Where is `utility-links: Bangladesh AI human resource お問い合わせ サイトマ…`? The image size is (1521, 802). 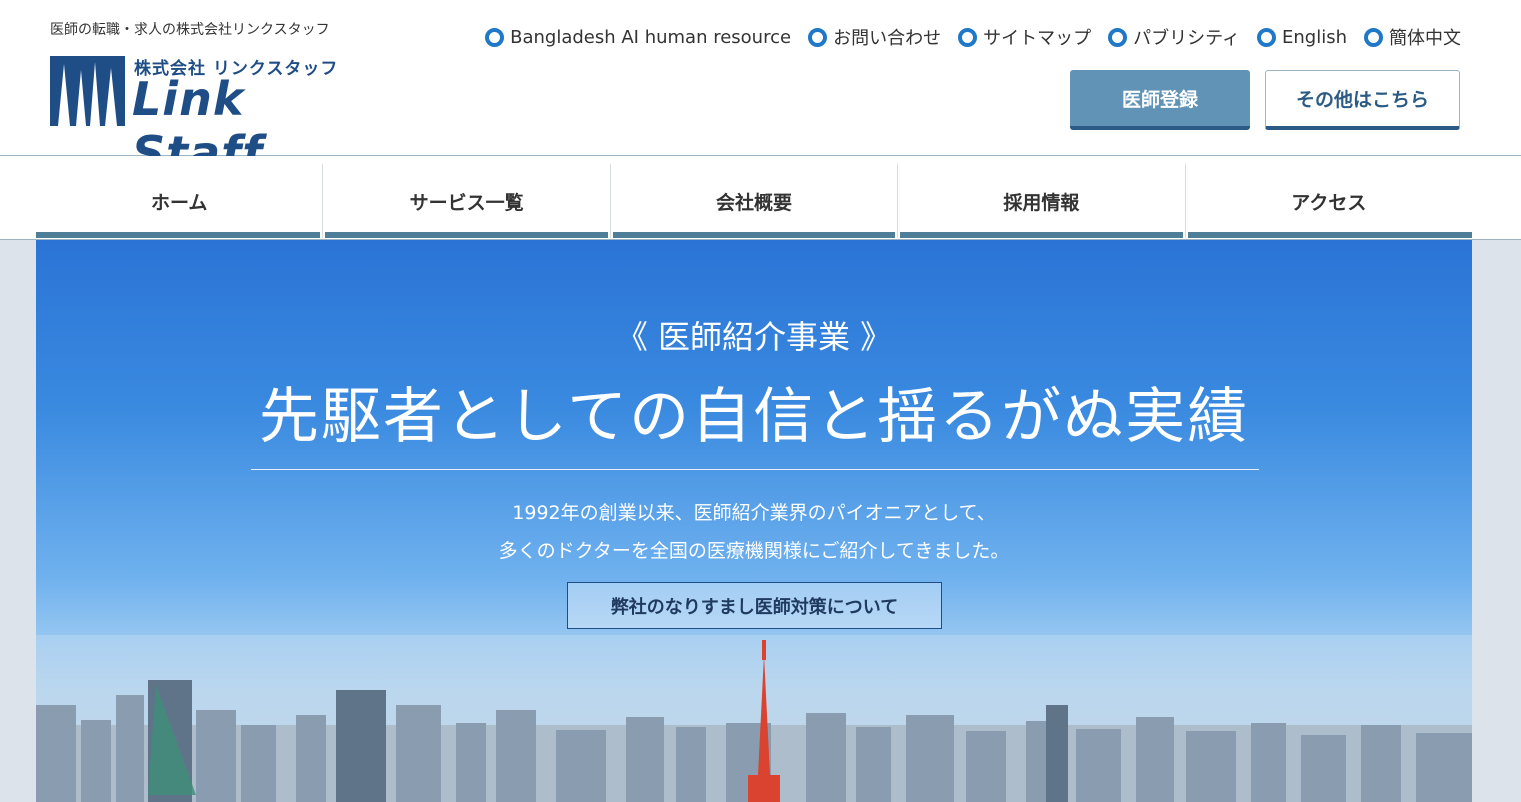
utility-links: Bangladesh AI human resource お問い合わせ サイトマ… is located at coordinates (973, 37).